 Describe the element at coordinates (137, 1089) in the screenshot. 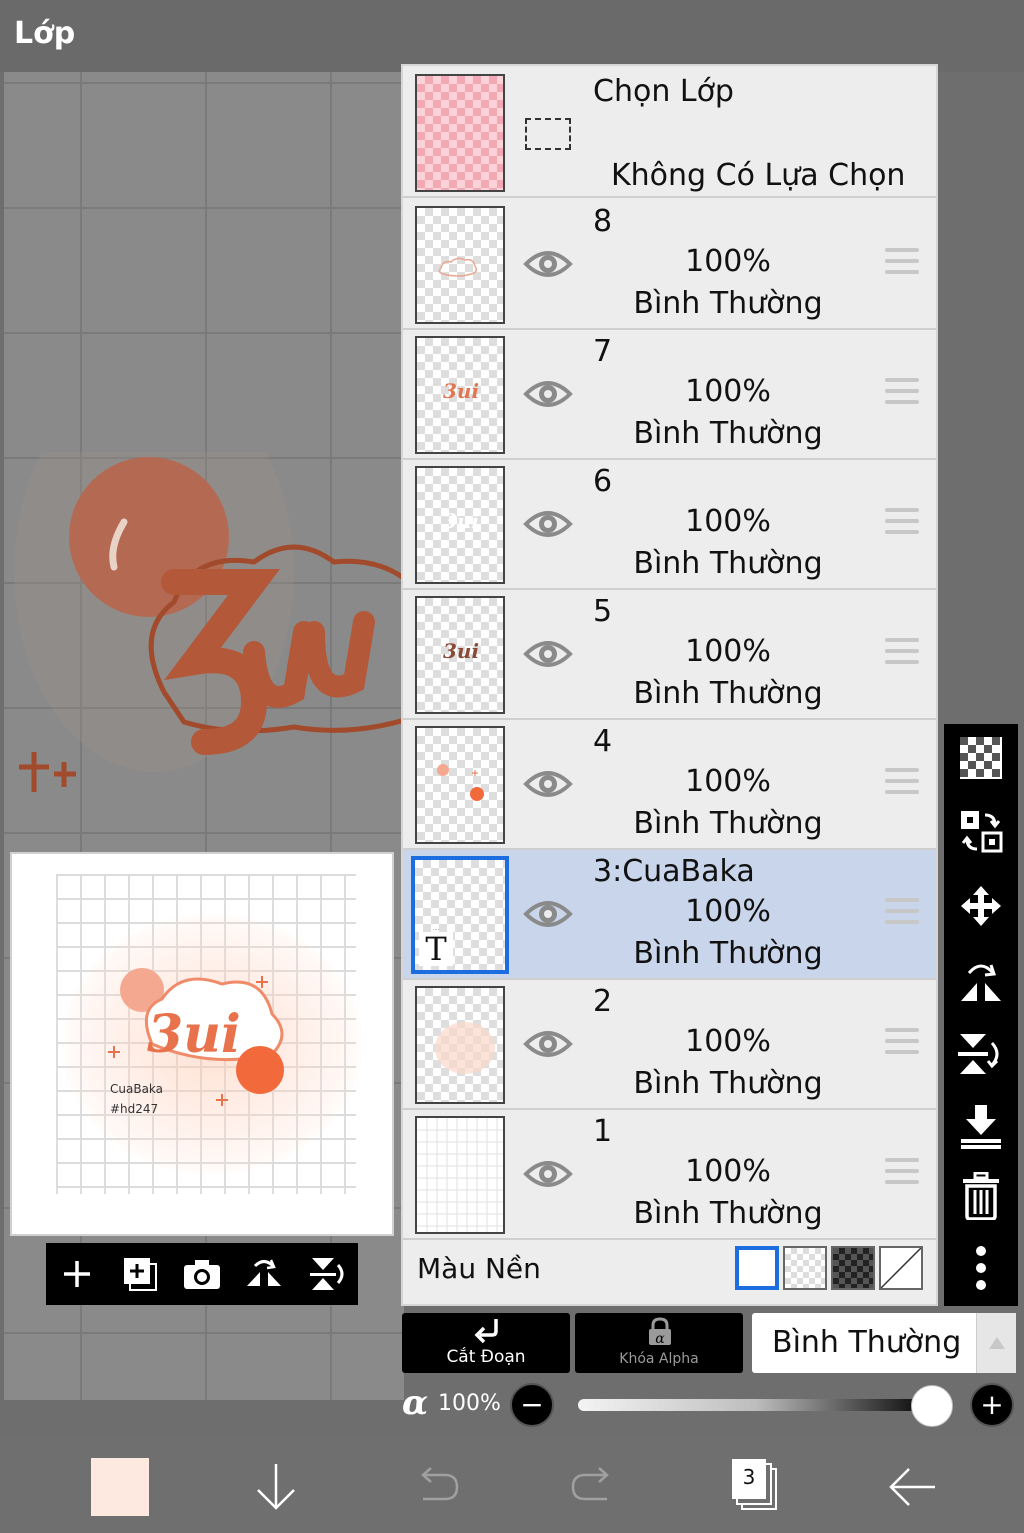

I see `preview-credit-name: CuaBaka` at that location.